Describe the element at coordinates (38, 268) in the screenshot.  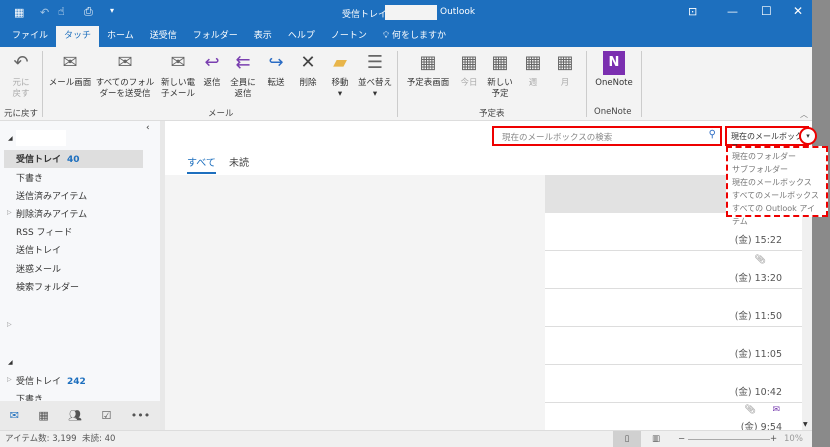
I see `folder-junk: 迷惑メール` at that location.